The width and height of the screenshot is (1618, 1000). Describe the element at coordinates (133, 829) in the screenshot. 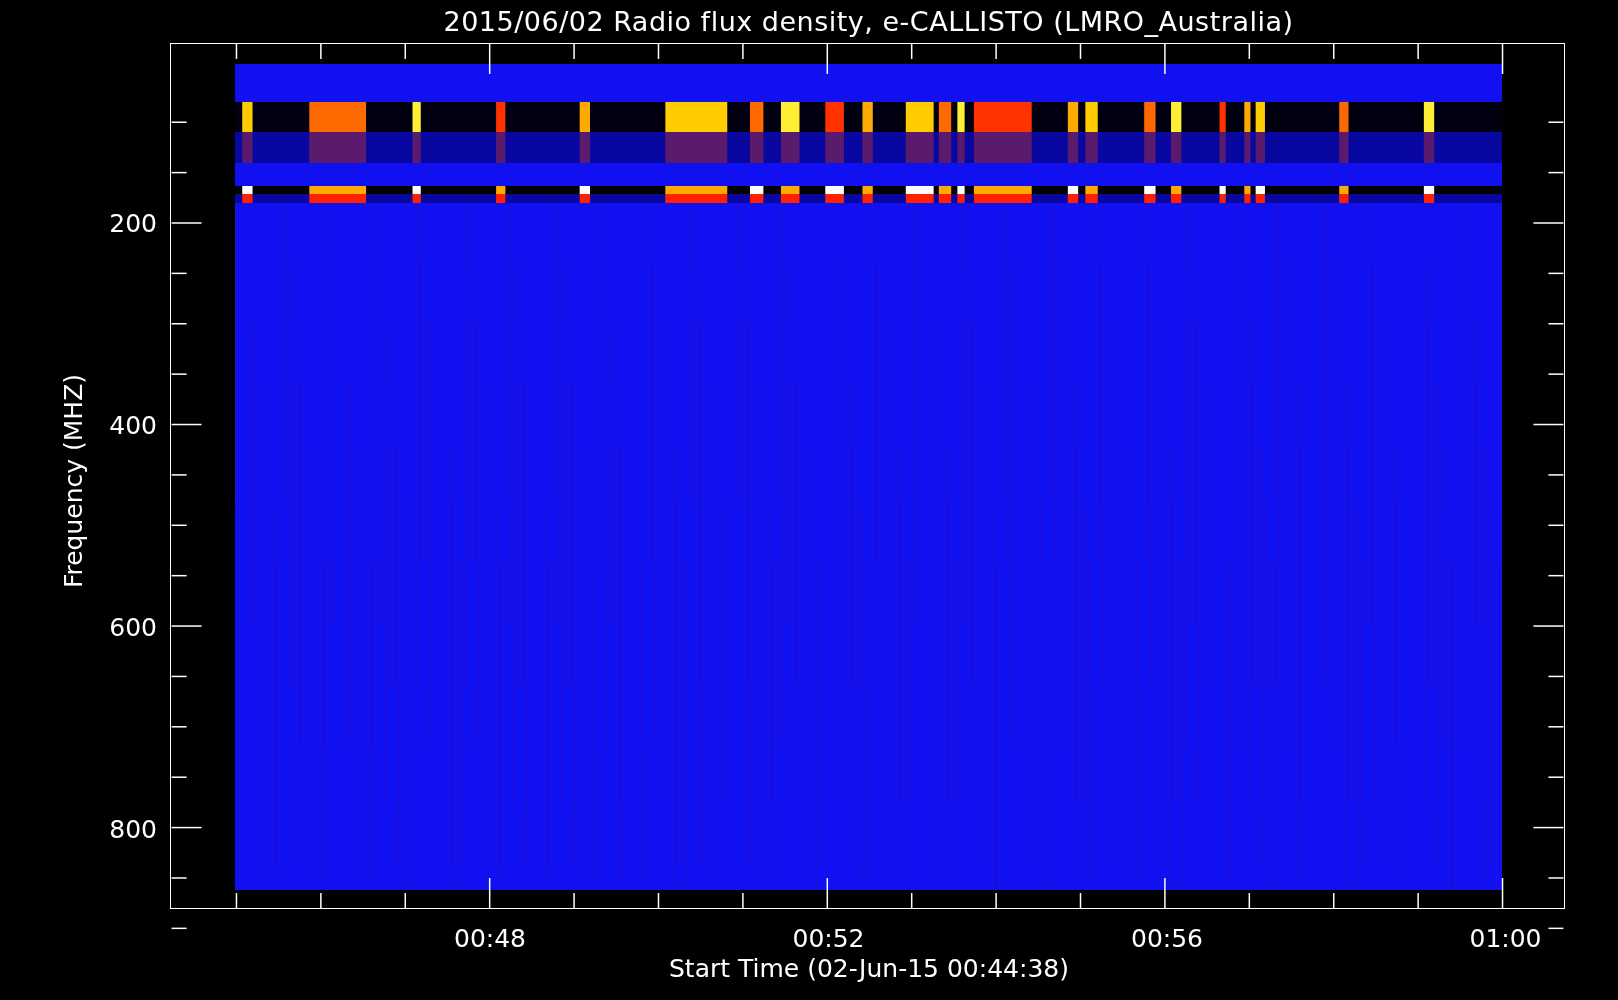

I see `y-tick-label: 800` at that location.